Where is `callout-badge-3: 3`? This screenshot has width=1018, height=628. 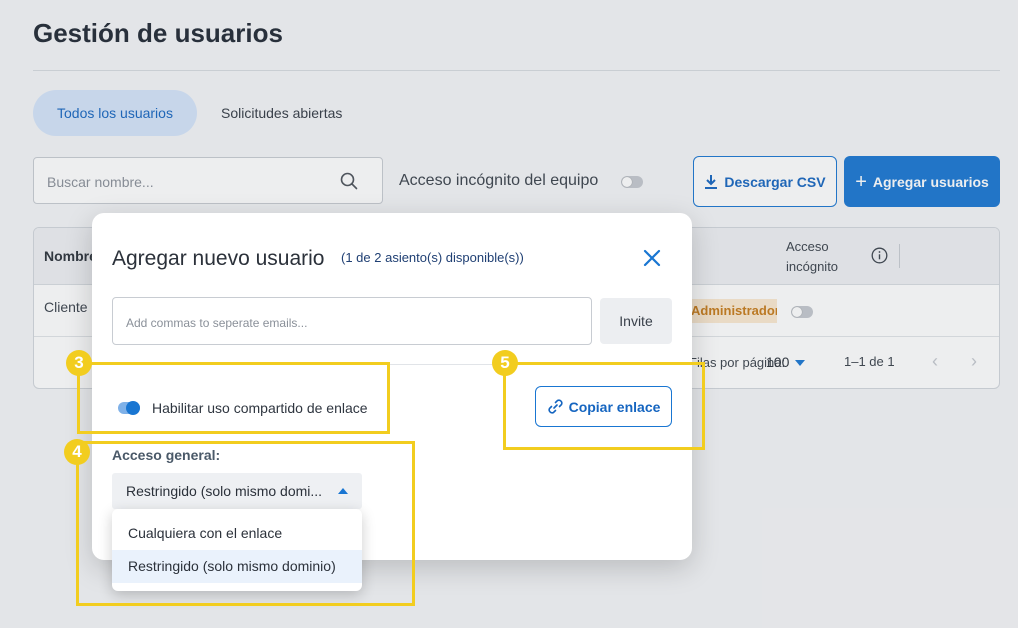 callout-badge-3: 3 is located at coordinates (79, 363).